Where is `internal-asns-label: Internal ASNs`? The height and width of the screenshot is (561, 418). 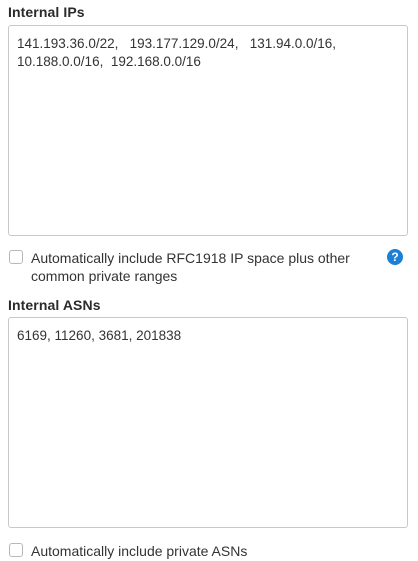
internal-asns-label: Internal ASNs is located at coordinates (54, 305).